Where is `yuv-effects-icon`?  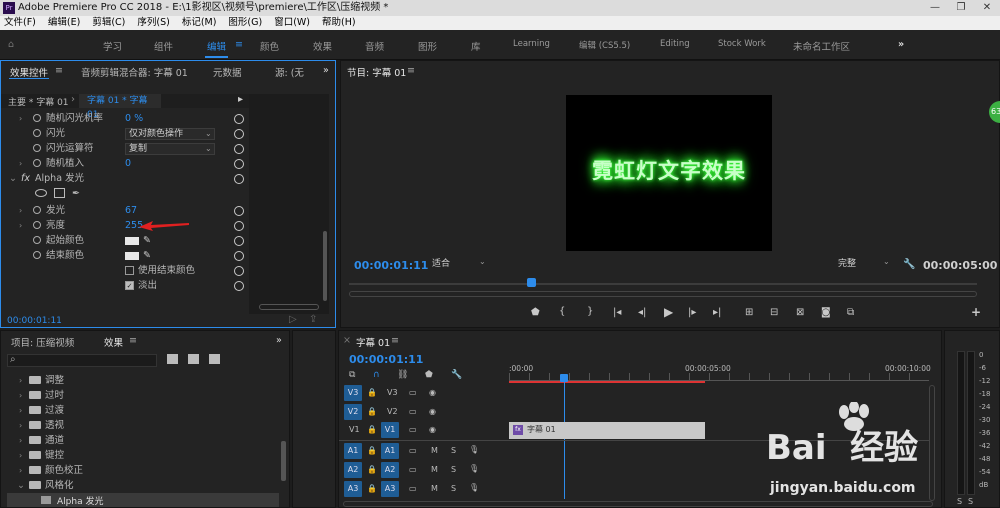 yuv-effects-icon is located at coordinates (214, 359).